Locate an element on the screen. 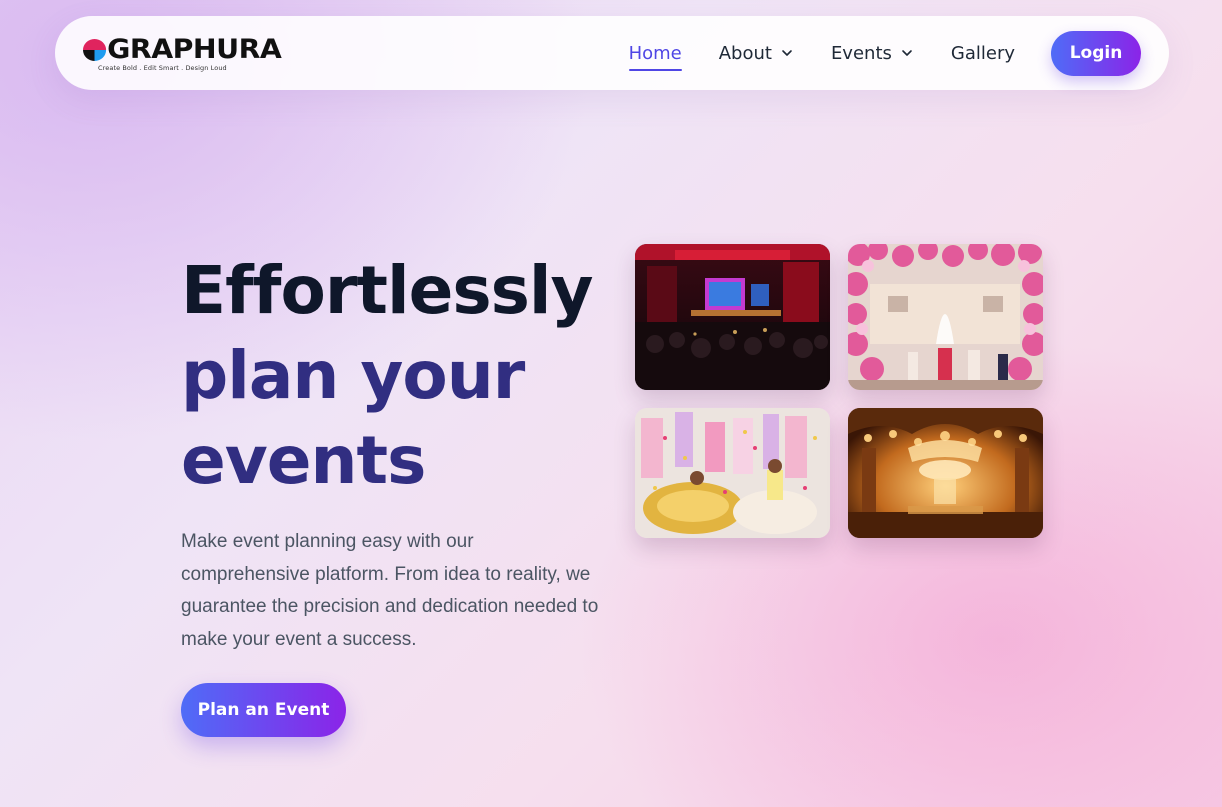 The width and height of the screenshot is (1222, 807). nav-events-label: Events is located at coordinates (861, 53).